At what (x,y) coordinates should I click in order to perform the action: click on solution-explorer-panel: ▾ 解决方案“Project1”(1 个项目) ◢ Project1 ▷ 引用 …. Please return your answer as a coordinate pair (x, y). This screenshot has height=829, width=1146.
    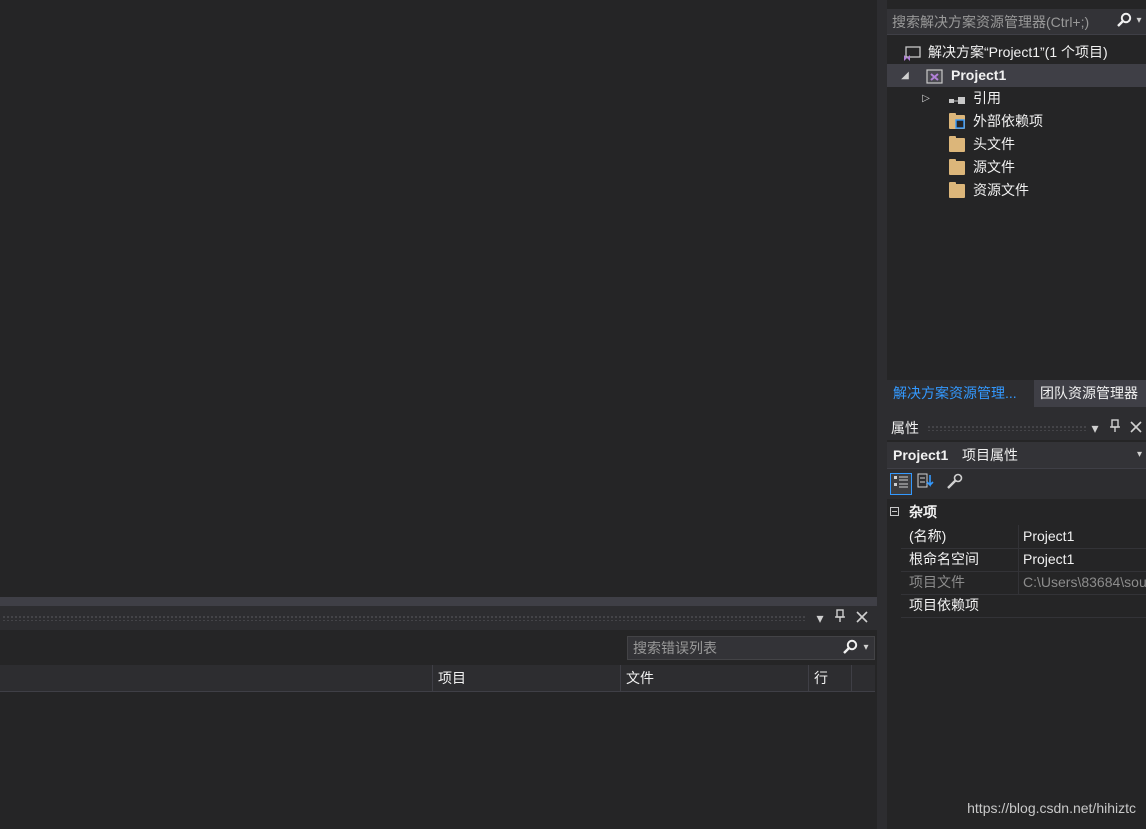
    Looking at the image, I should click on (1016, 203).